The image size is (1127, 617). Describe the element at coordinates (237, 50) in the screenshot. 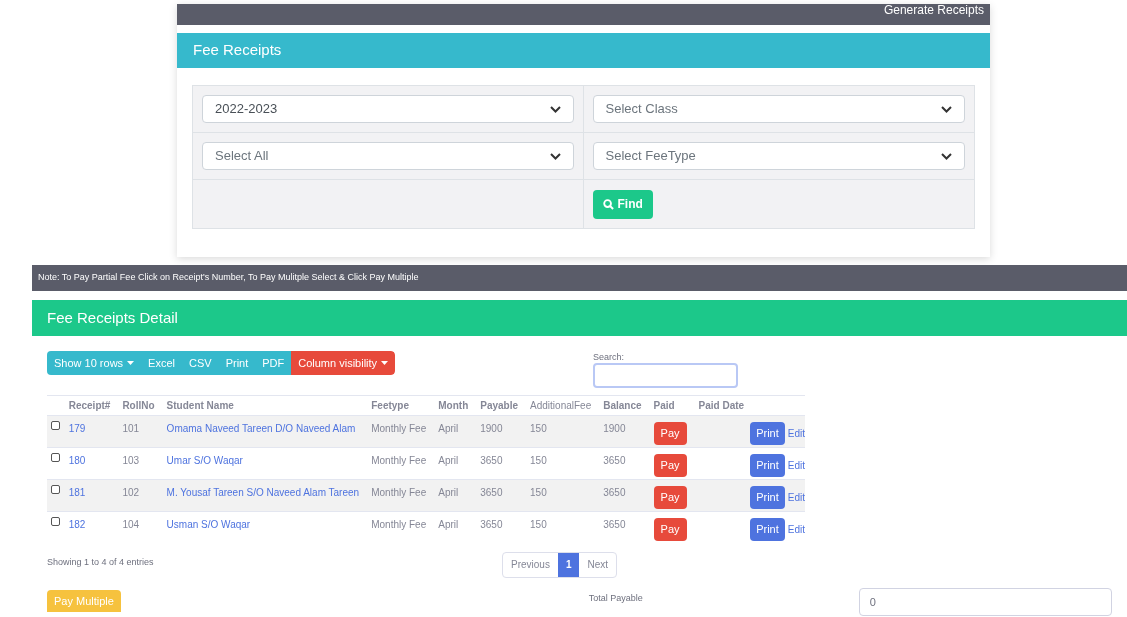

I see `panel-title: Fee Receipts` at that location.